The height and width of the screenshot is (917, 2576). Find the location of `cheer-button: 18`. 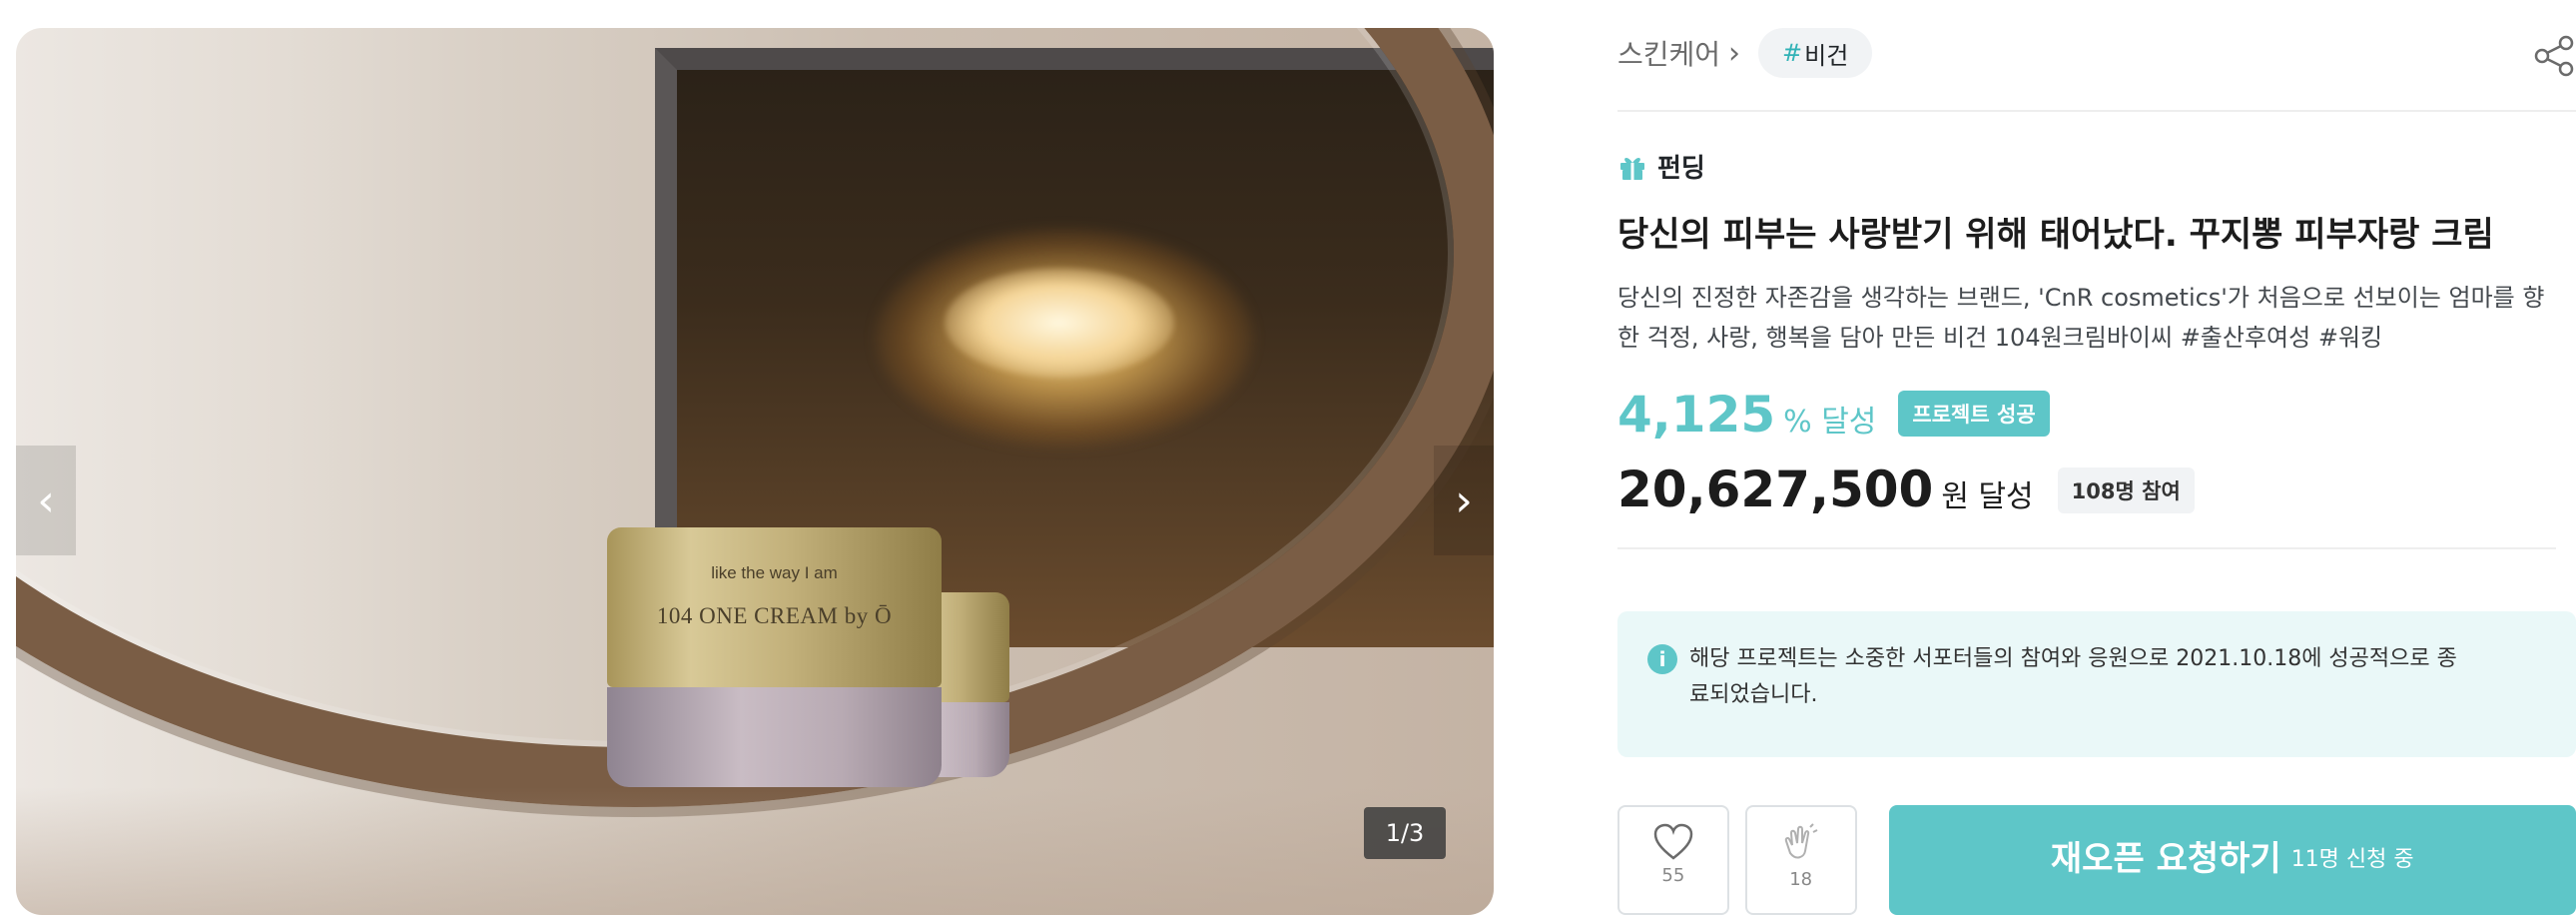

cheer-button: 18 is located at coordinates (1800, 860).